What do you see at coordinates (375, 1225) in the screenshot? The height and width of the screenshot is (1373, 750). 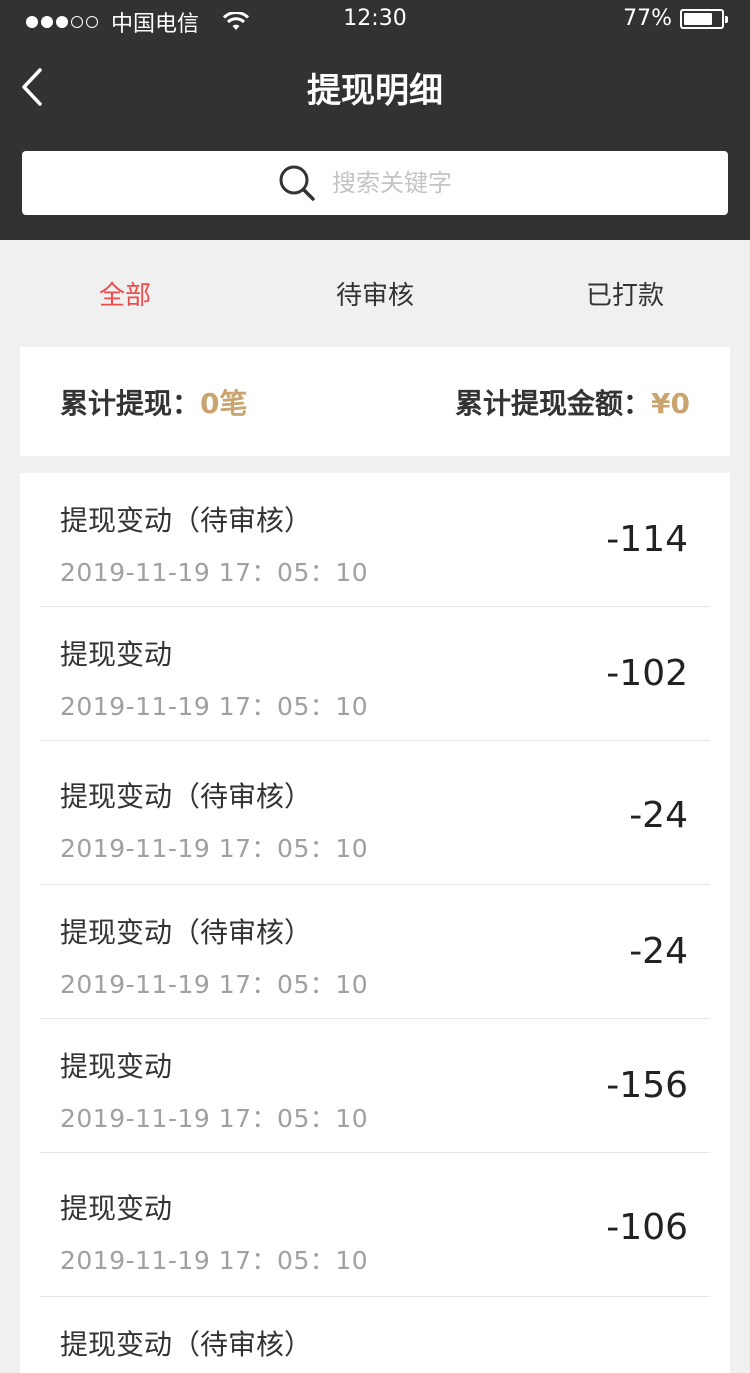 I see `list-item: 提现变动 2019-11-19 17：05：10 -106` at bounding box center [375, 1225].